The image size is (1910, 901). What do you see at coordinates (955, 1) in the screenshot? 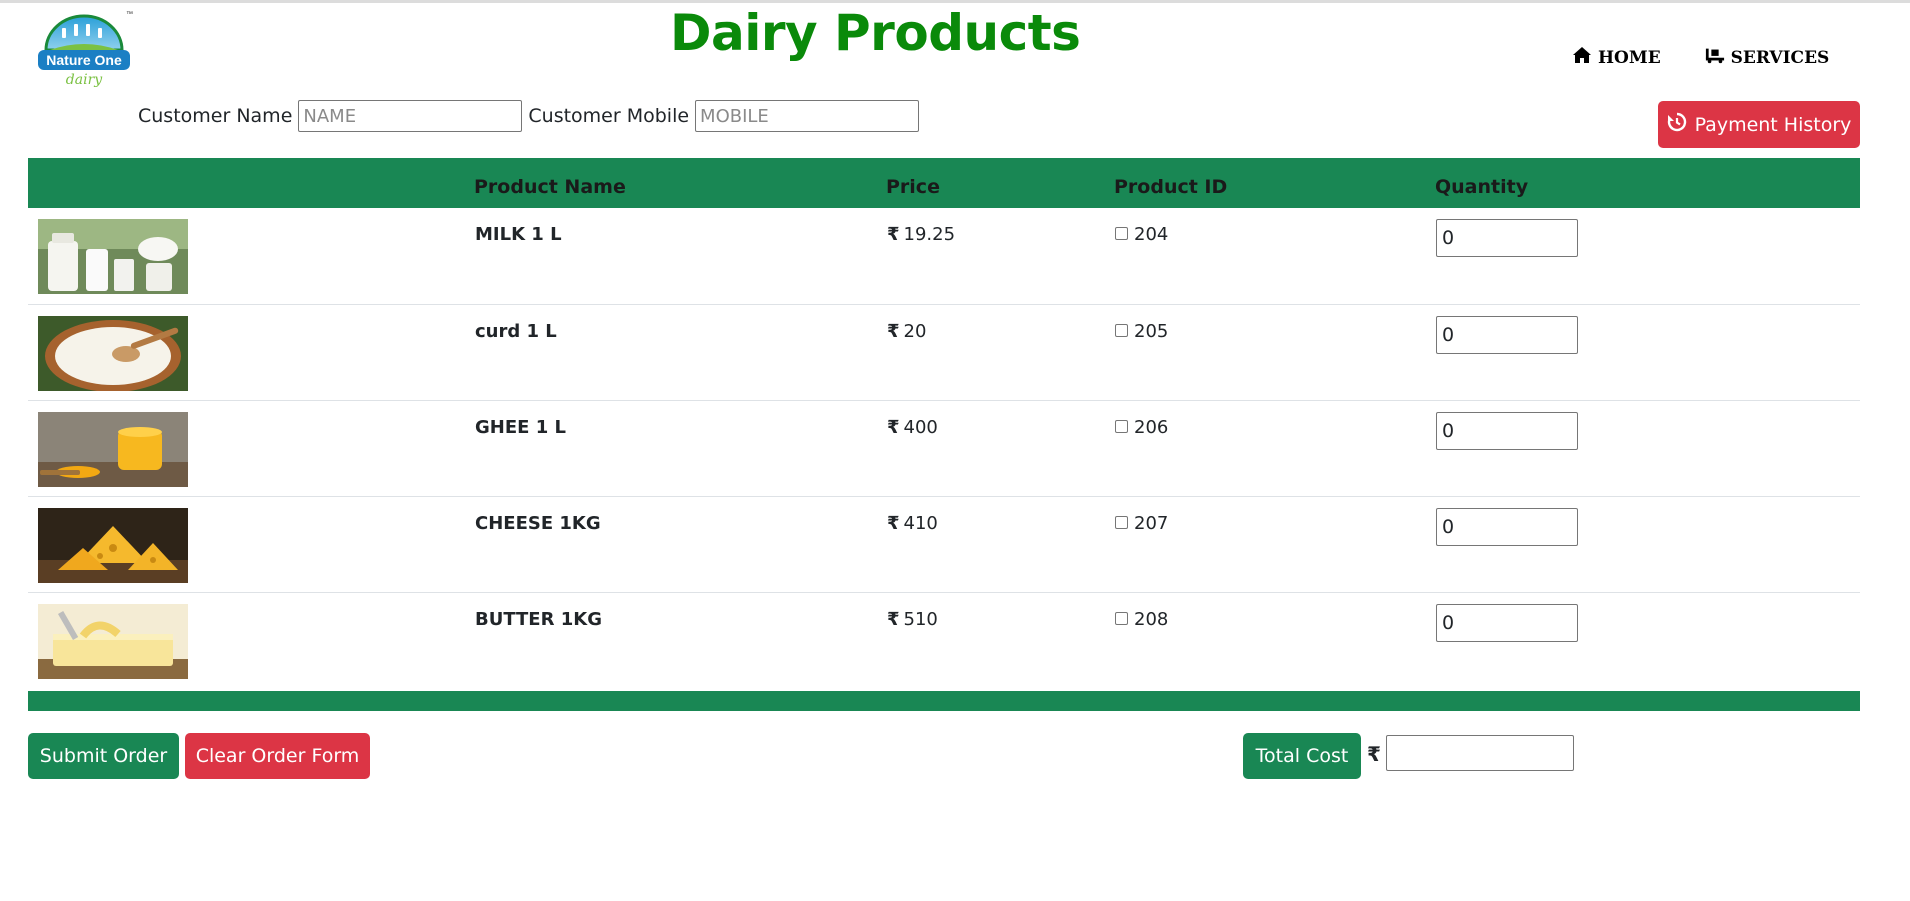
I see `top-border` at bounding box center [955, 1].